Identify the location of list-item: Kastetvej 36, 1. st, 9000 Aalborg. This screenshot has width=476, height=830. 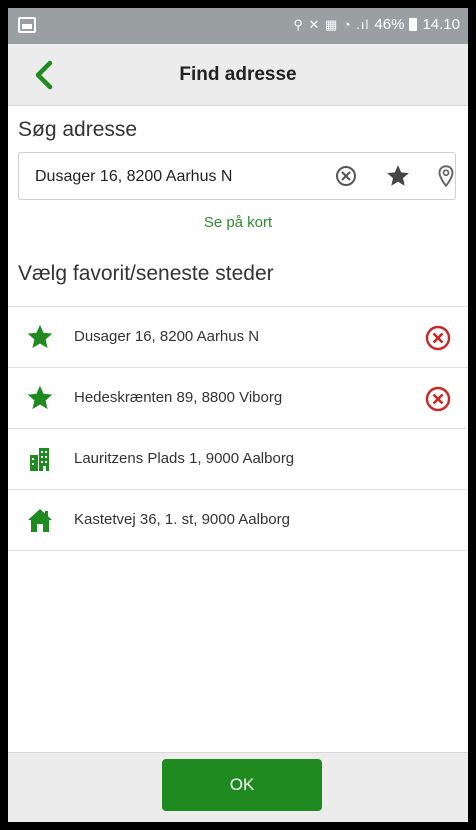
(238, 520).